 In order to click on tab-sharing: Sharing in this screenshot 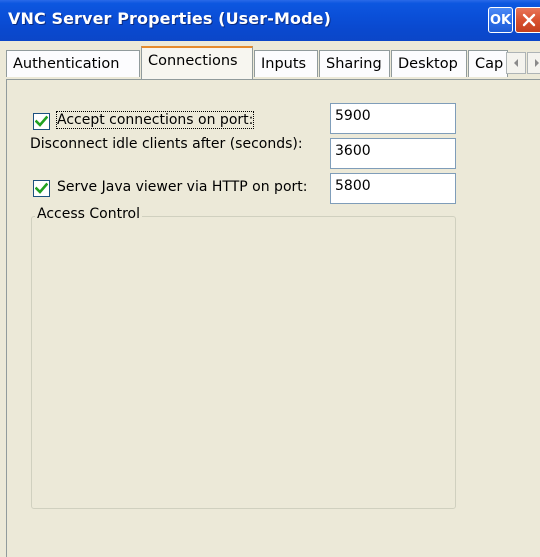, I will do `click(354, 63)`.